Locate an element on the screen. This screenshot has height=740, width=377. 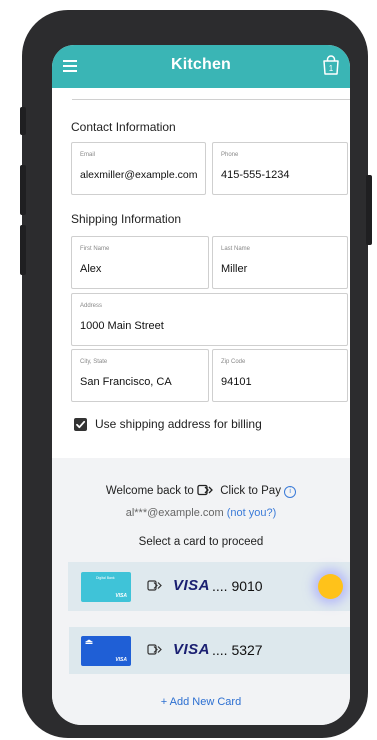
zip-code-field: Zip Code 94101 is located at coordinates (280, 375).